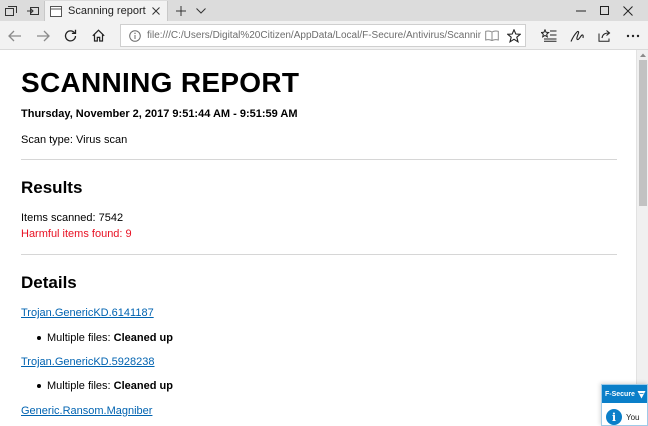 This screenshot has width=648, height=426. I want to click on page-icon, so click(56, 11).